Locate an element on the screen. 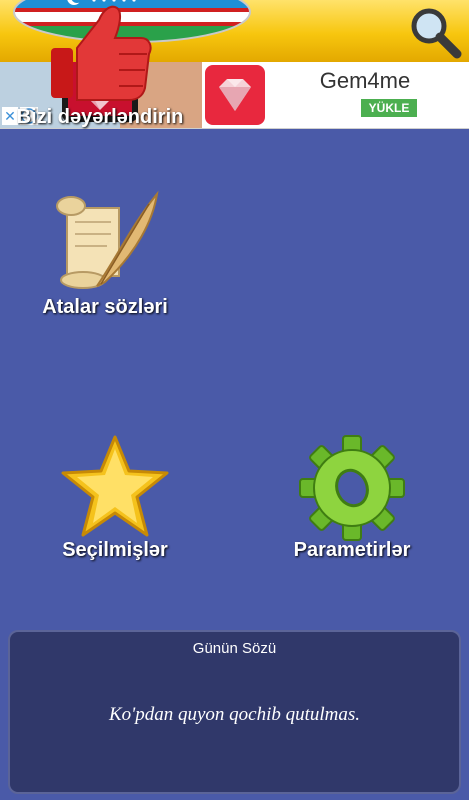 The height and width of the screenshot is (800, 469). menu-proverbs-label: Atalar sözləri is located at coordinates (105, 307).